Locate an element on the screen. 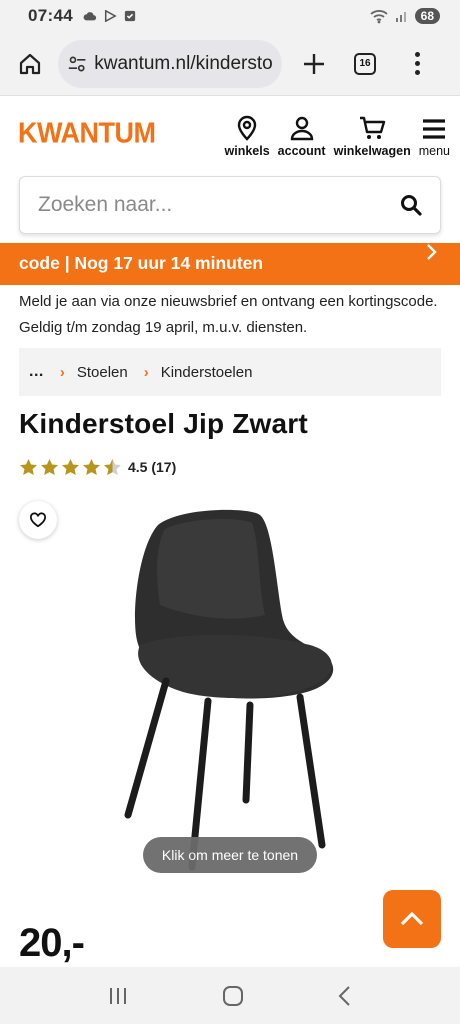 Image resolution: width=460 pixels, height=1024 pixels. new-tab-button is located at coordinates (314, 64).